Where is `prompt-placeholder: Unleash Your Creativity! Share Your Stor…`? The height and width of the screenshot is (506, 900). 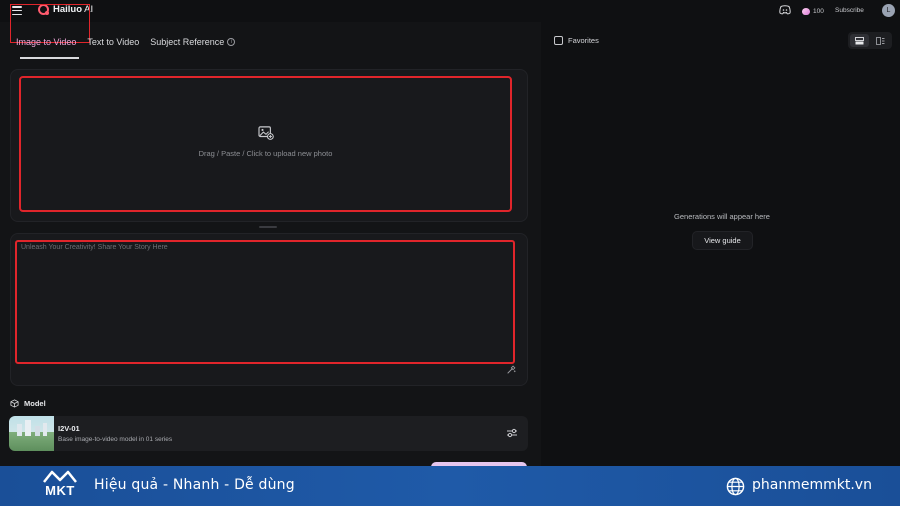
prompt-placeholder: Unleash Your Creativity! Share Your Stor… is located at coordinates (94, 247).